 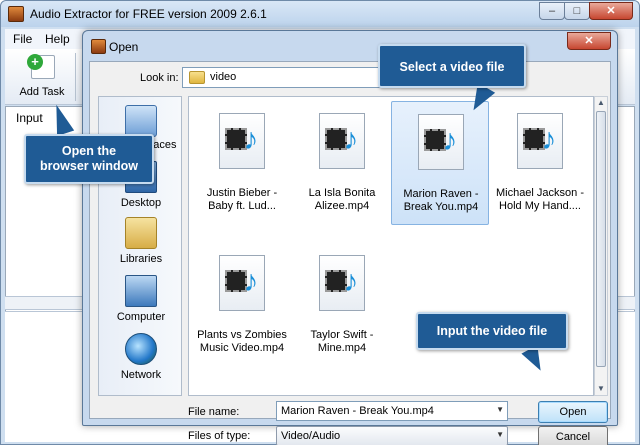 What do you see at coordinates (573, 412) in the screenshot?
I see `open-button: Open` at bounding box center [573, 412].